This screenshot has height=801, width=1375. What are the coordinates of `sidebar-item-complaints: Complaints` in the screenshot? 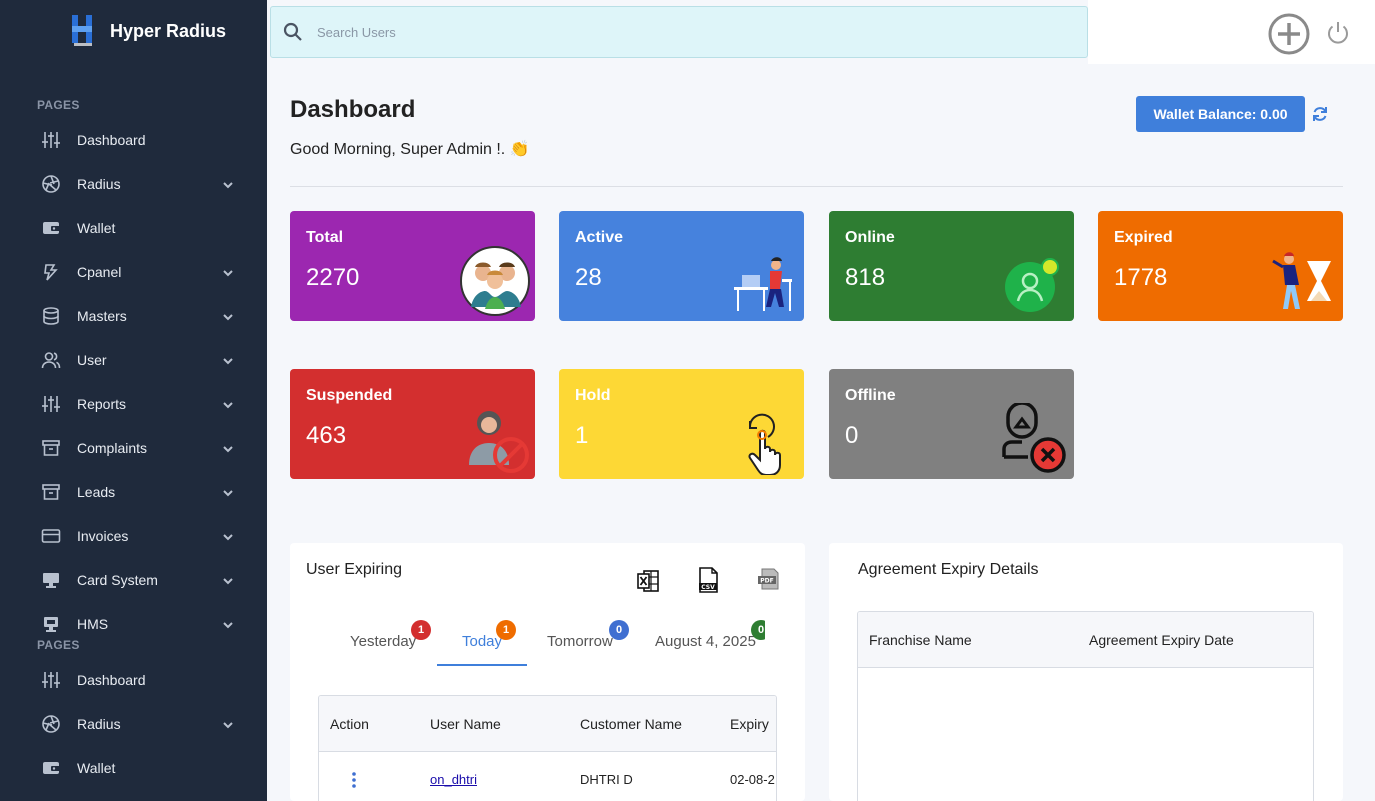 It's located at (133, 448).